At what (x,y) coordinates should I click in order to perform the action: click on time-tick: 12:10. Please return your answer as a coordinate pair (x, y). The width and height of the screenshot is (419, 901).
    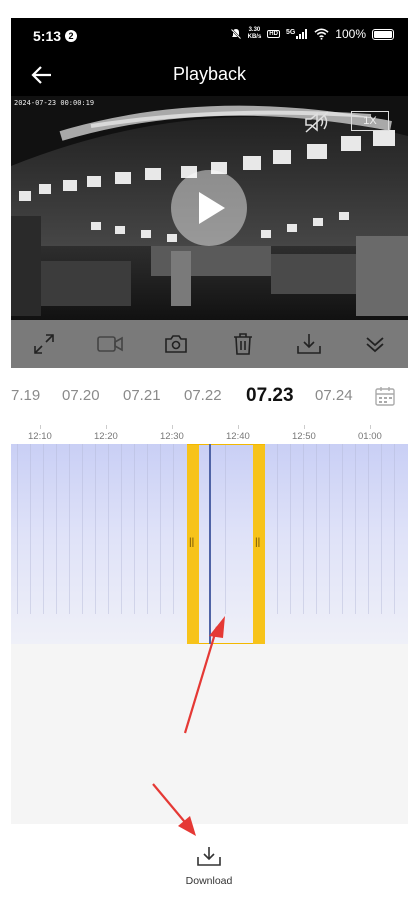
    Looking at the image, I should click on (40, 433).